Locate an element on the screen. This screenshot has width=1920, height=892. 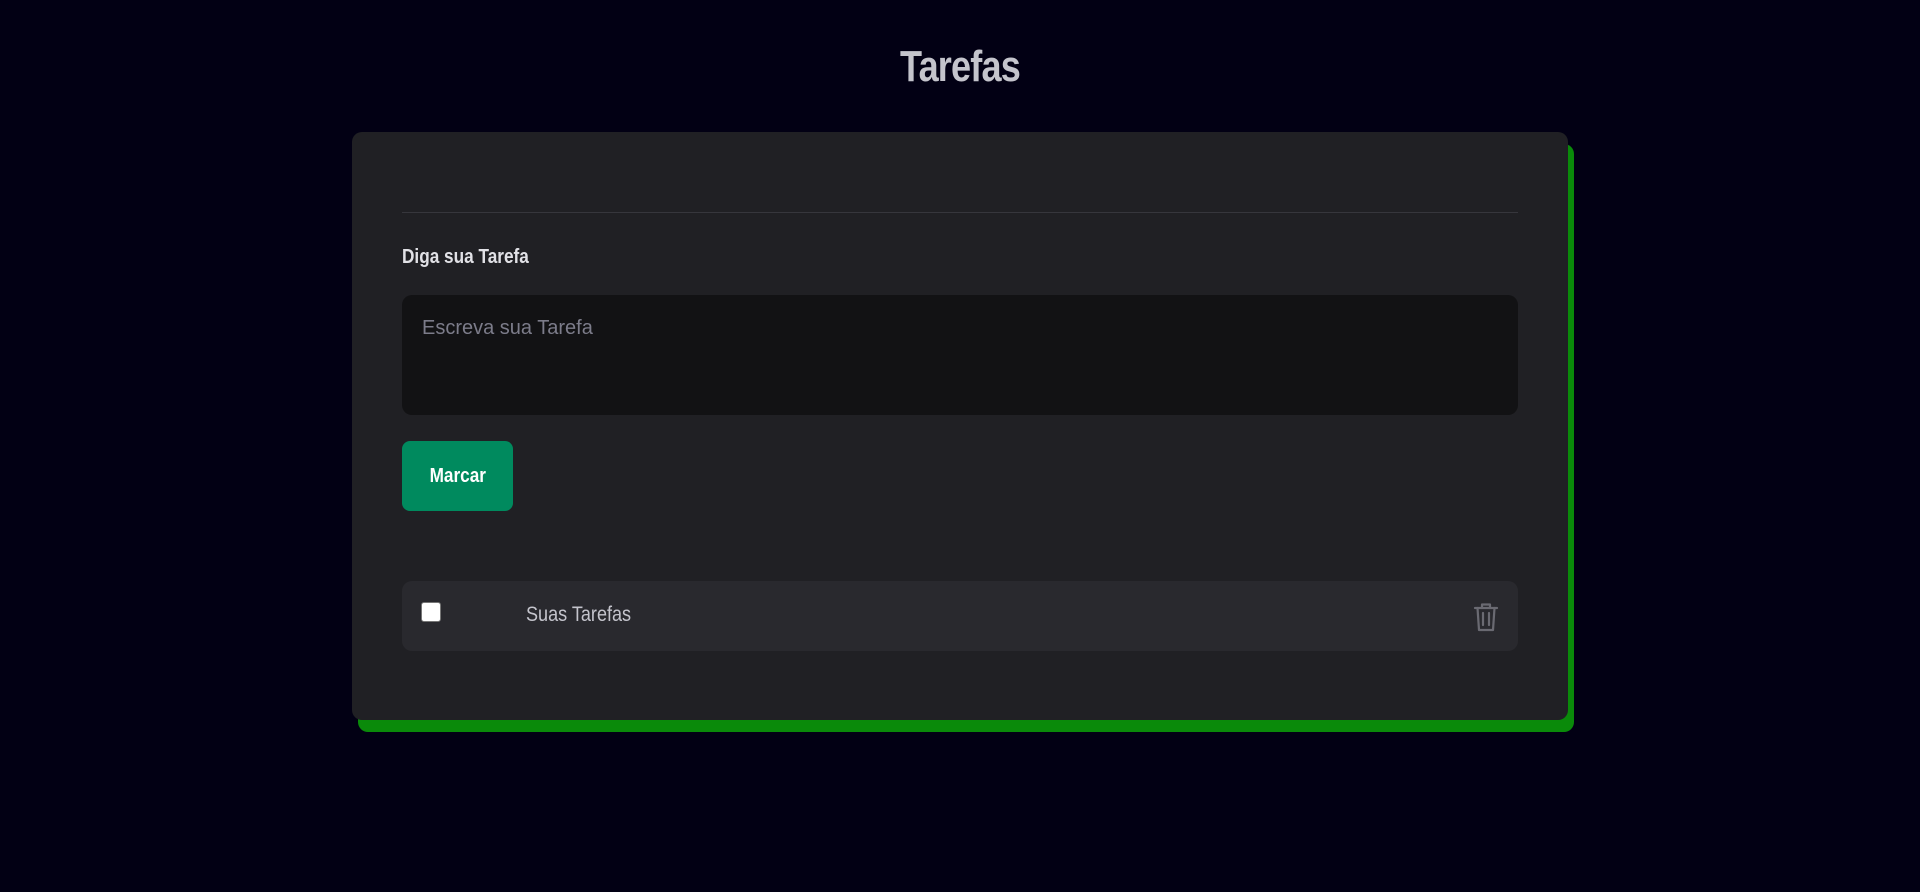
mark-button-label: Marcar is located at coordinates (457, 475).